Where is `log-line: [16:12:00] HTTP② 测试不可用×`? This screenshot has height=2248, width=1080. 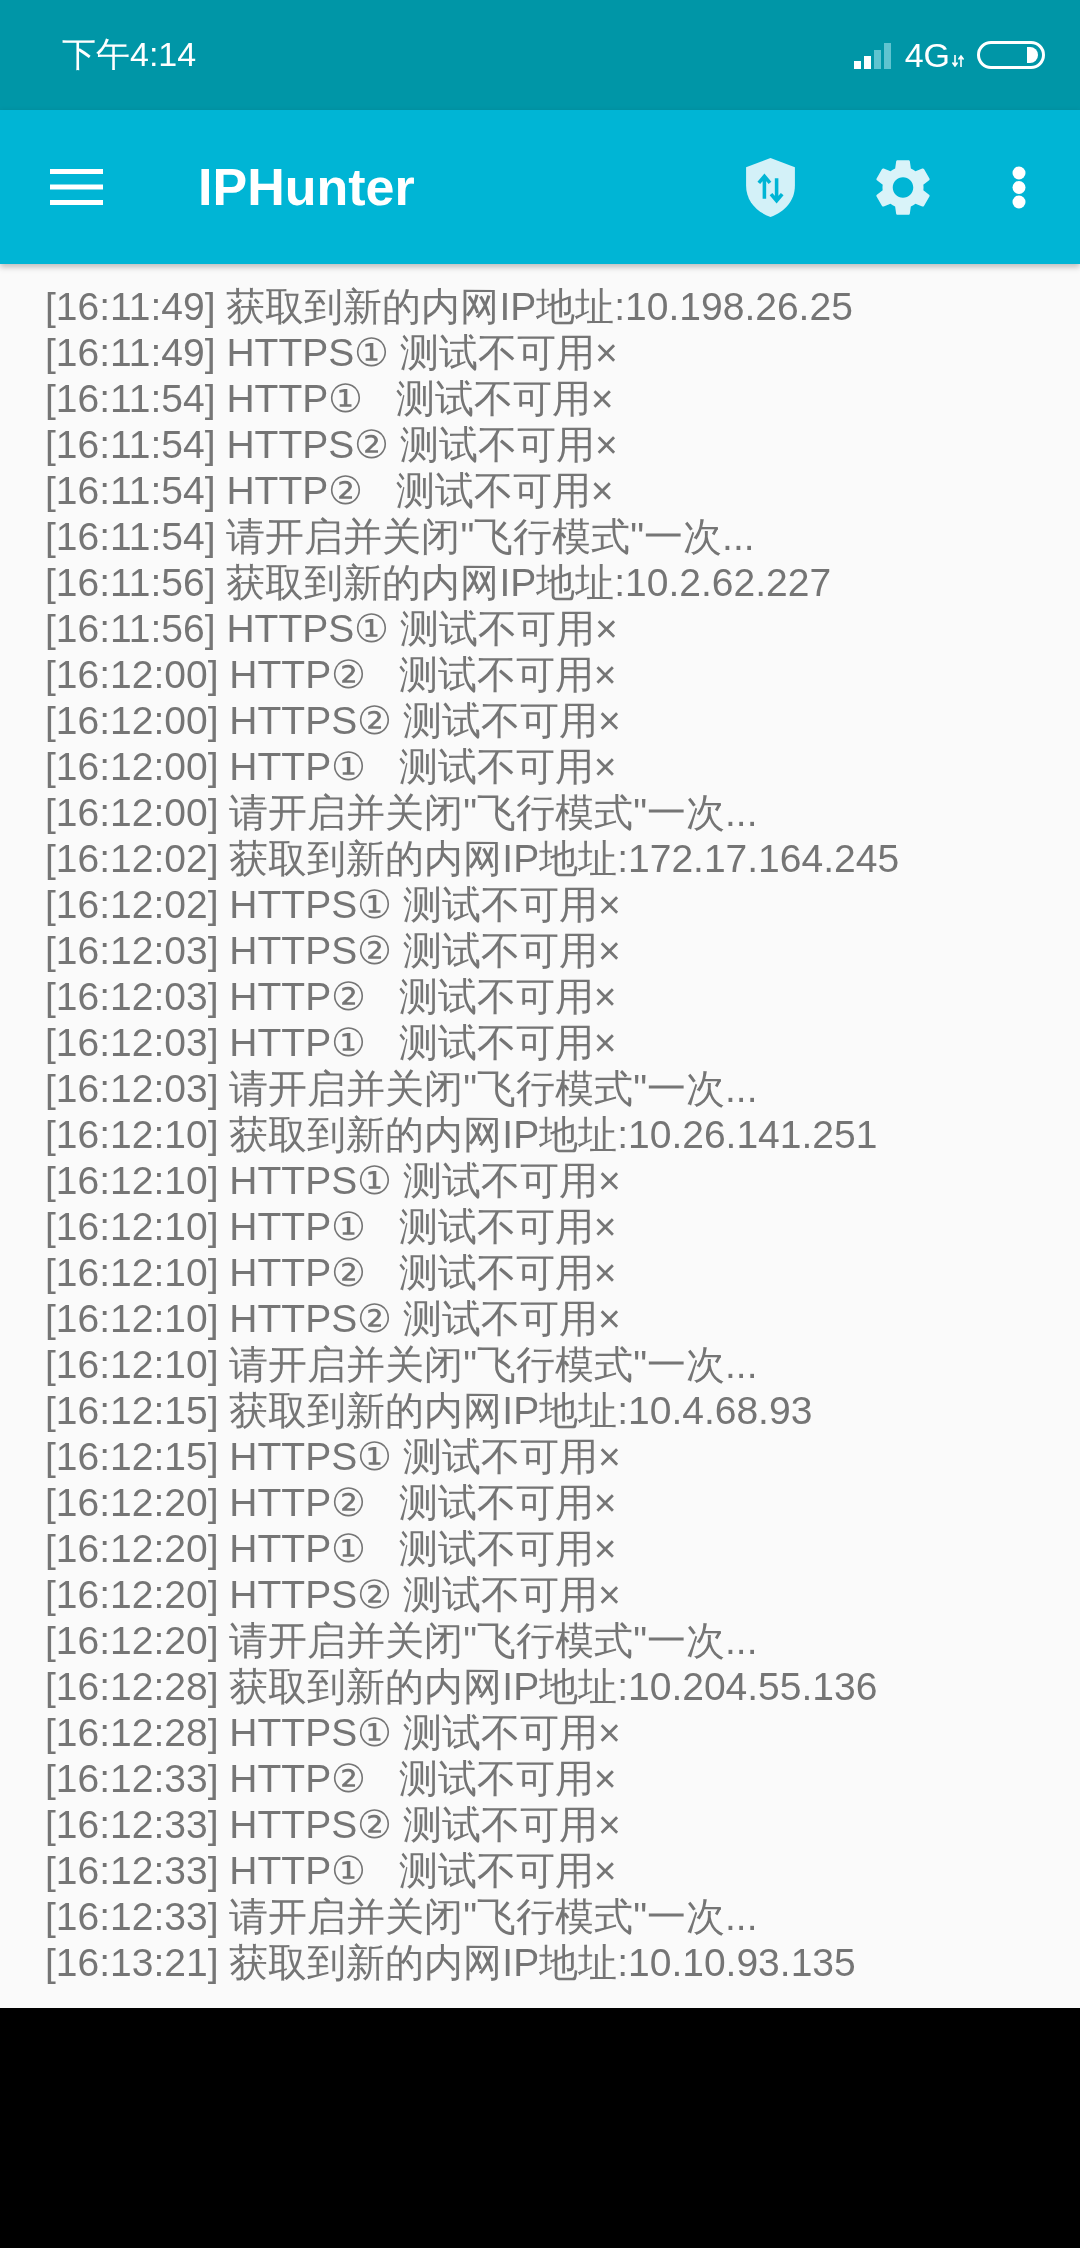 log-line: [16:12:00] HTTP② 测试不可用× is located at coordinates (331, 675).